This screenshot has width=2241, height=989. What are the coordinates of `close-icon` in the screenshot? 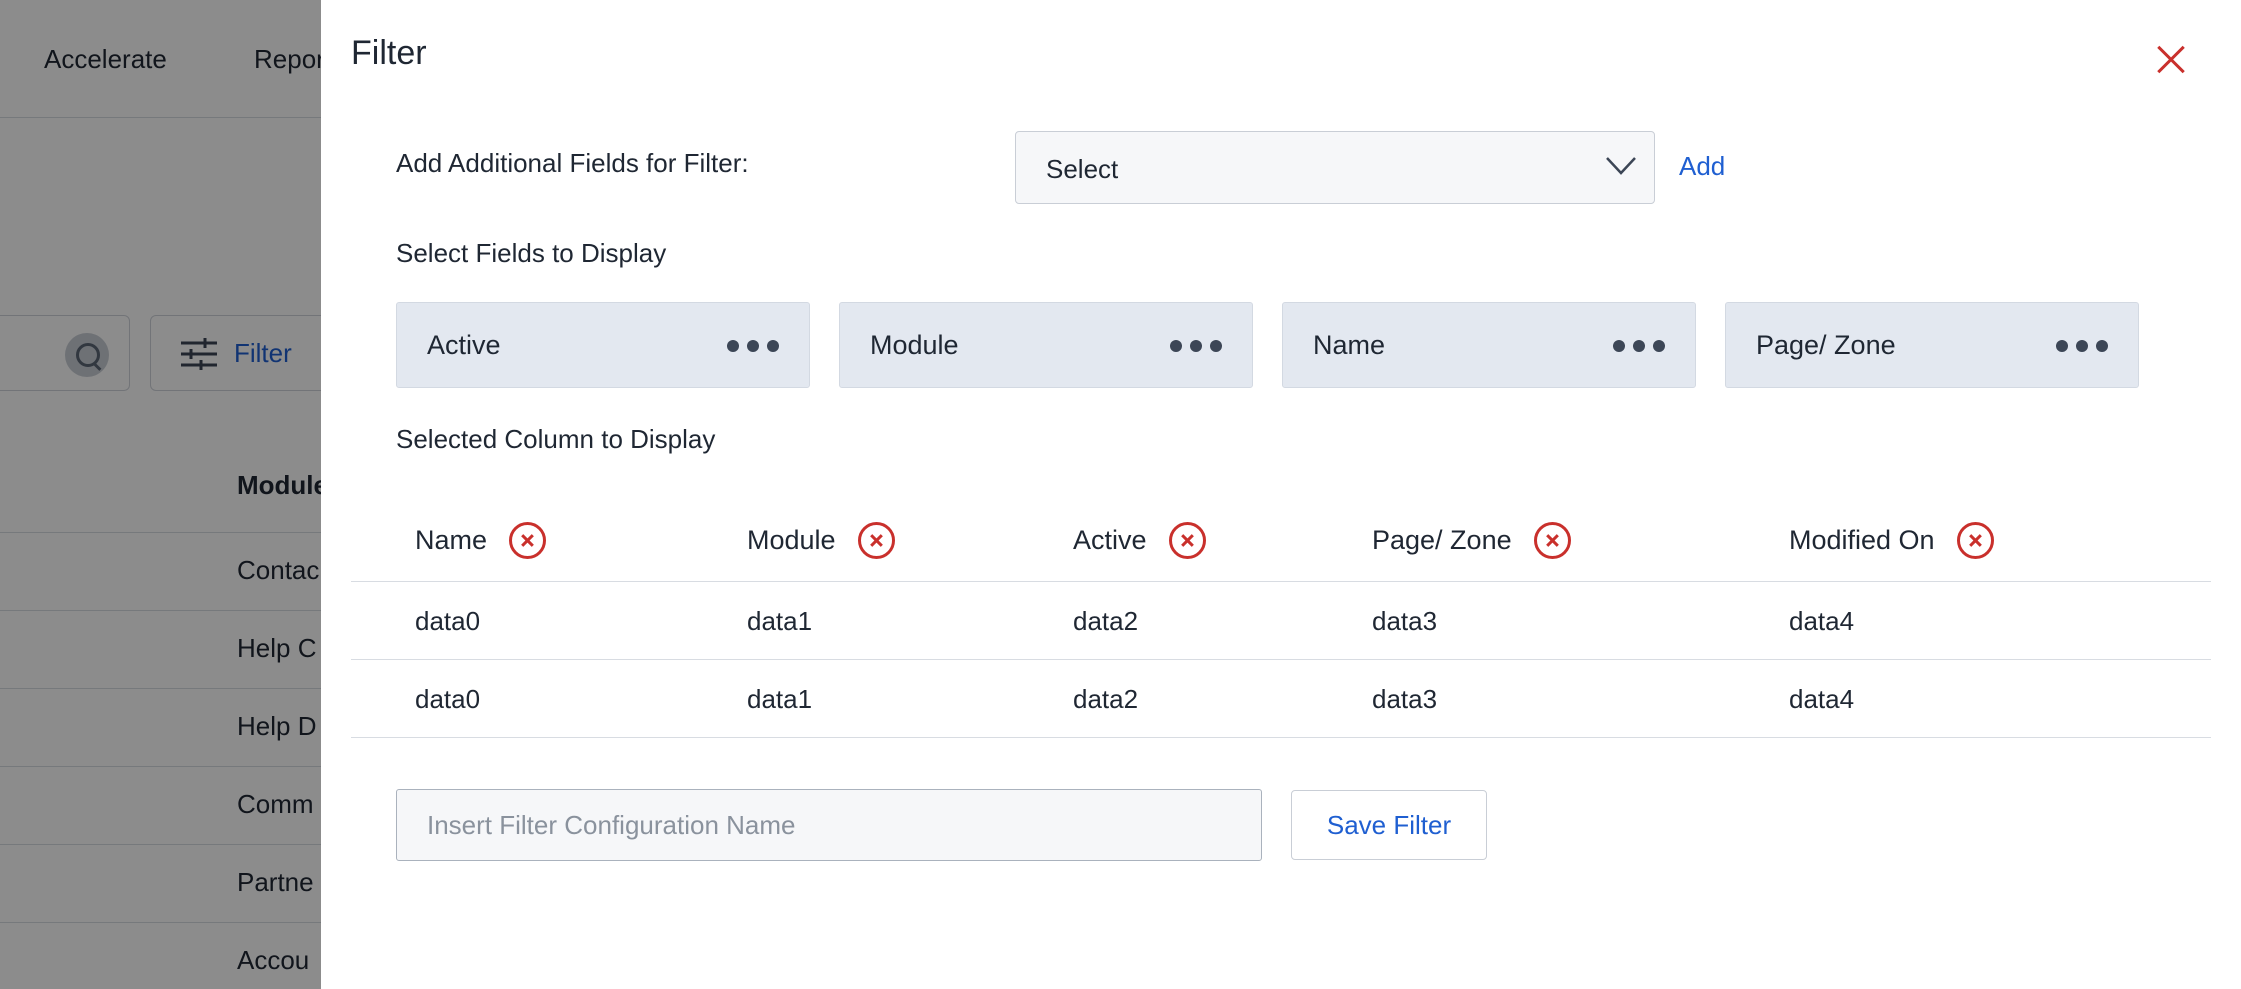 It's located at (2171, 60).